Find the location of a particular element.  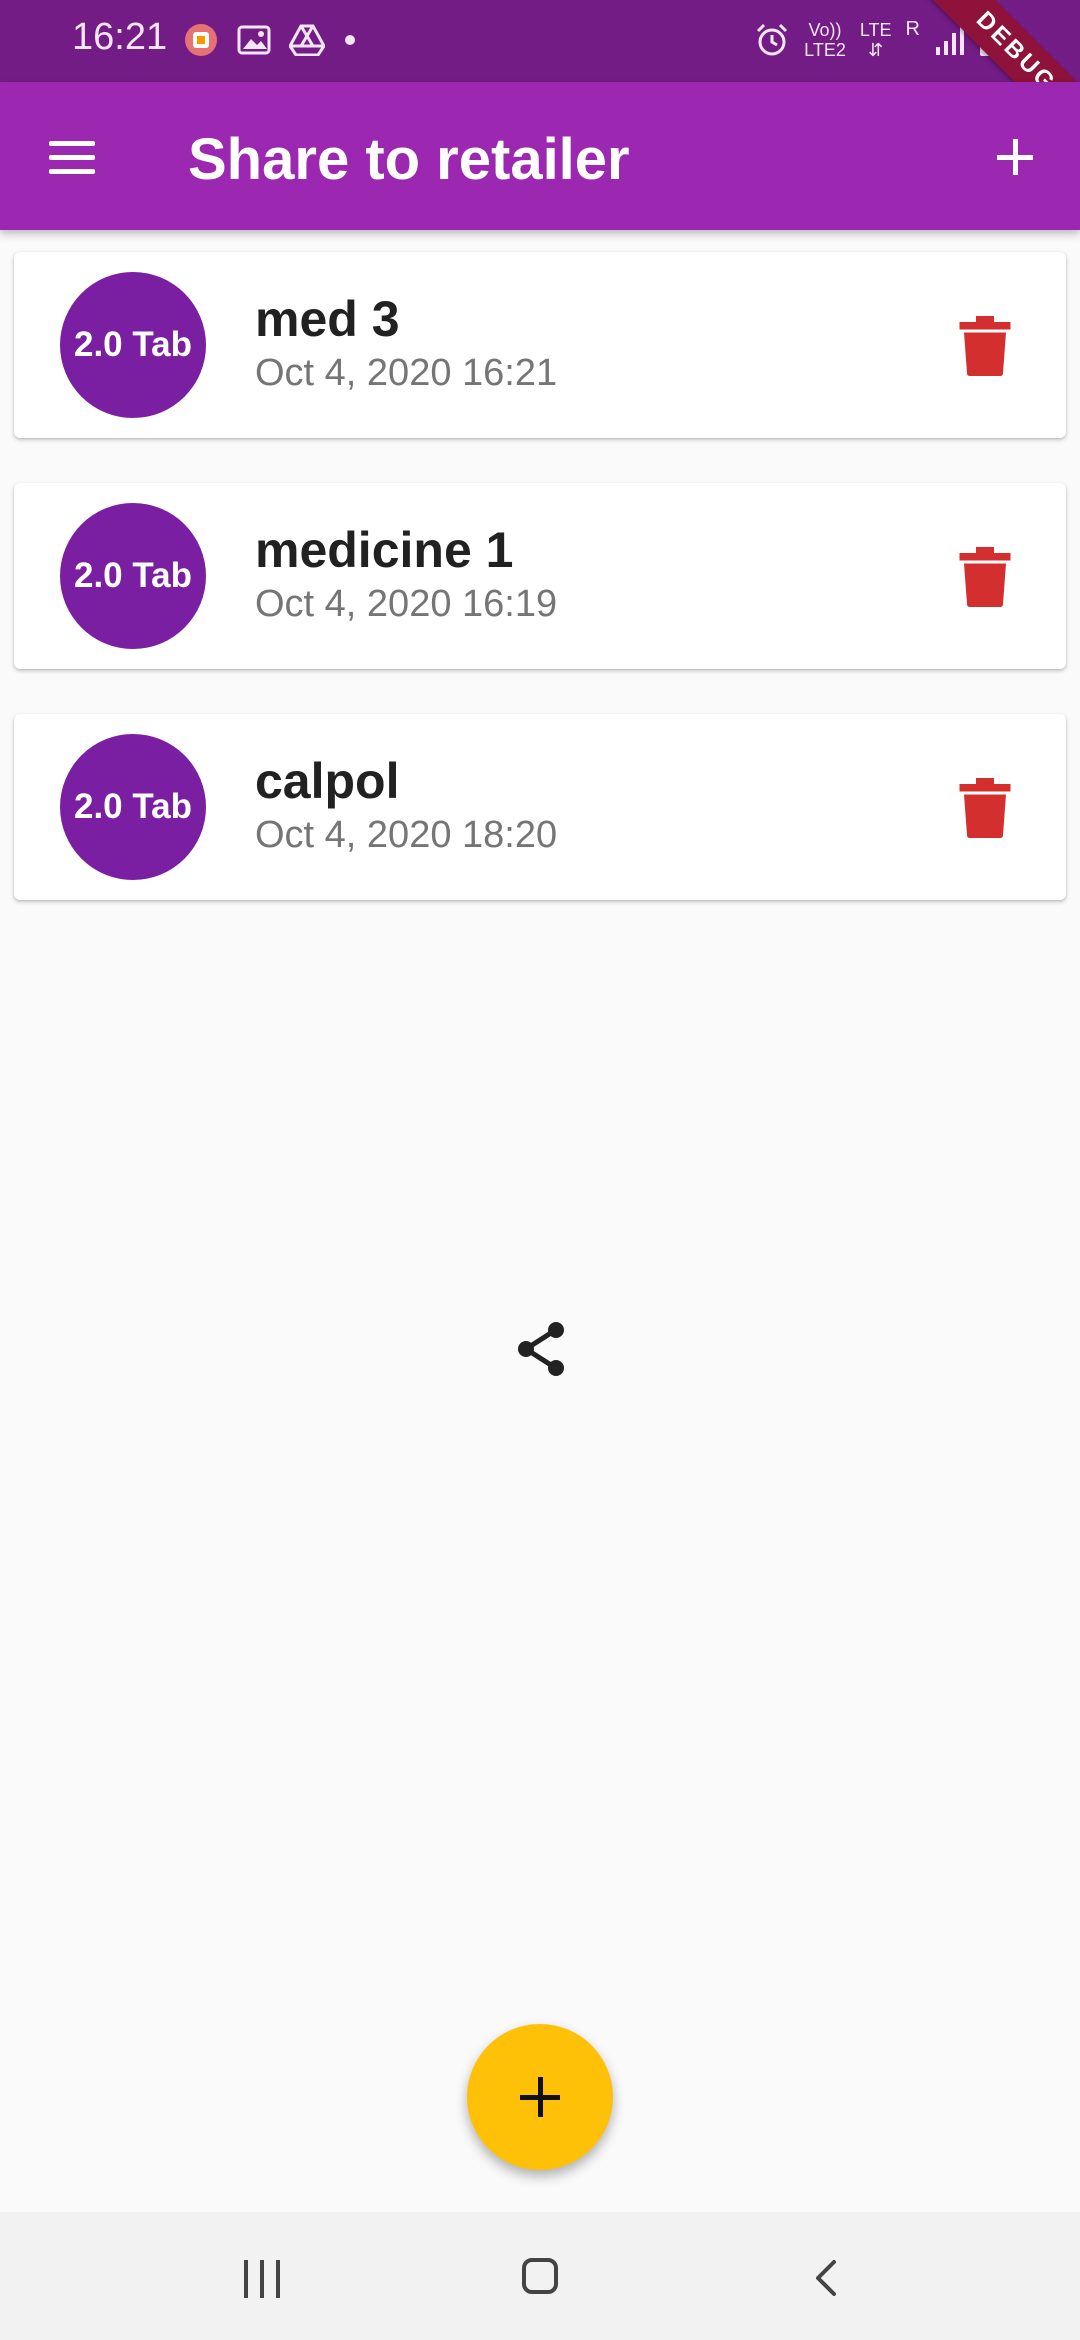

list-item: 2.0 Tab medicine 1 Oct 4, 2020 16:19 is located at coordinates (540, 576).